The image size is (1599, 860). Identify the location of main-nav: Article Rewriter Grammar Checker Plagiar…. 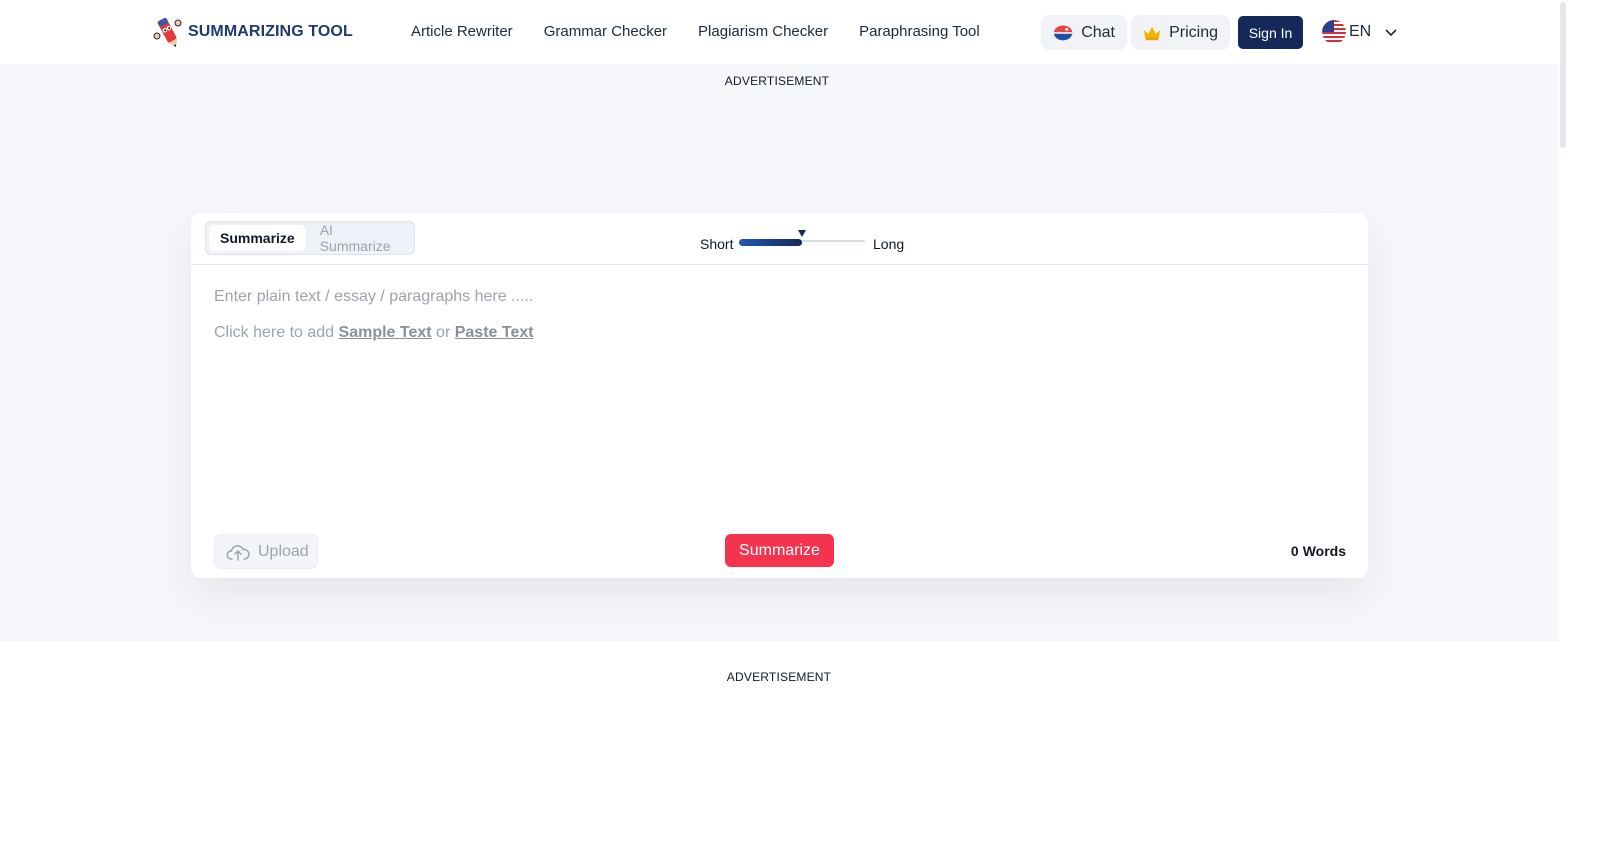
(695, 32).